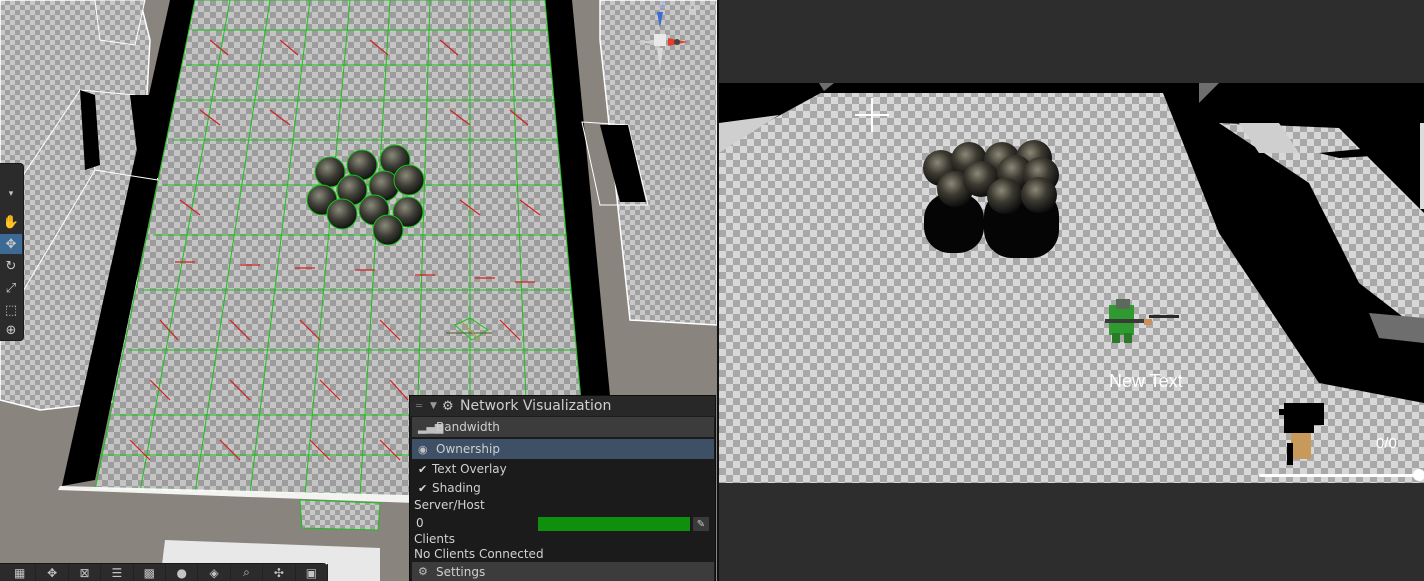 The image size is (1424, 581). I want to click on move-tool-button: ✥, so click(11, 244).